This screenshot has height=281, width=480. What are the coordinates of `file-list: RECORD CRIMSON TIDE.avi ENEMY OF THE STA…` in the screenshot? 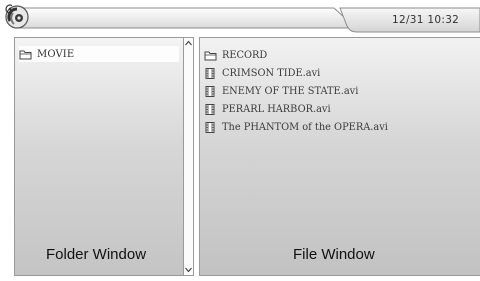 It's located at (296, 91).